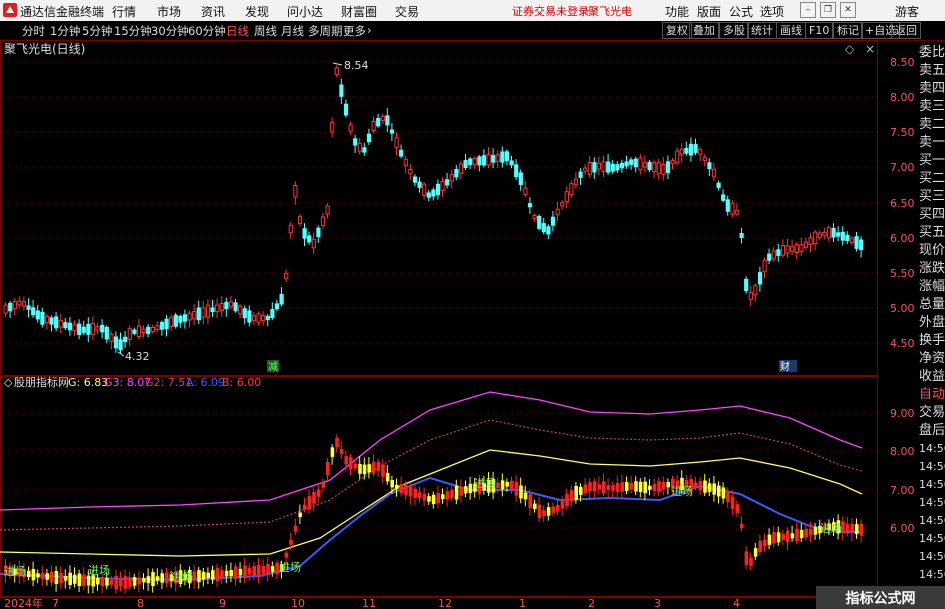 This screenshot has height=609, width=945. I want to click on side-item: 卖一, so click(932, 143).